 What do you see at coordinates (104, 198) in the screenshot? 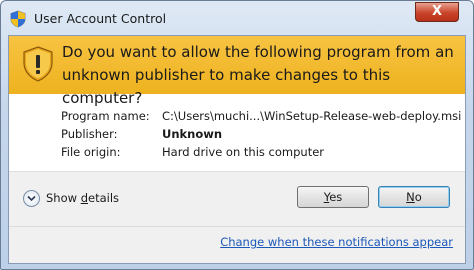
I see `show-details-suffix: etails` at bounding box center [104, 198].